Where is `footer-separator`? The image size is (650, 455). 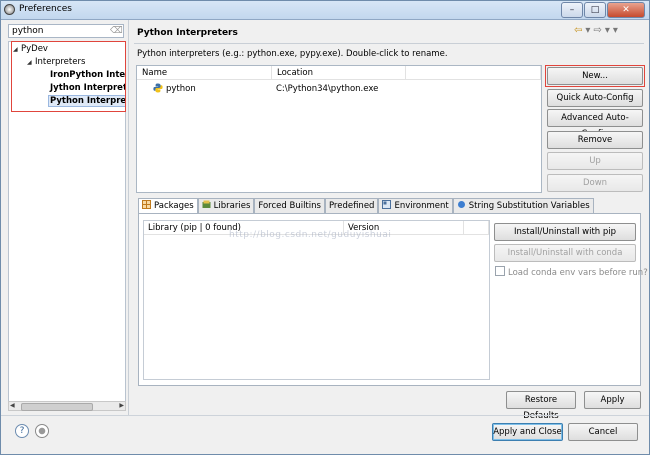
footer-separator is located at coordinates (325, 415).